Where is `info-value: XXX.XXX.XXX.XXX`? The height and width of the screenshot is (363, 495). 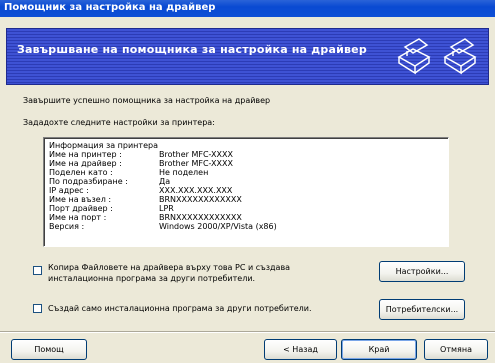 info-value: XXX.XXX.XXX.XXX is located at coordinates (196, 190).